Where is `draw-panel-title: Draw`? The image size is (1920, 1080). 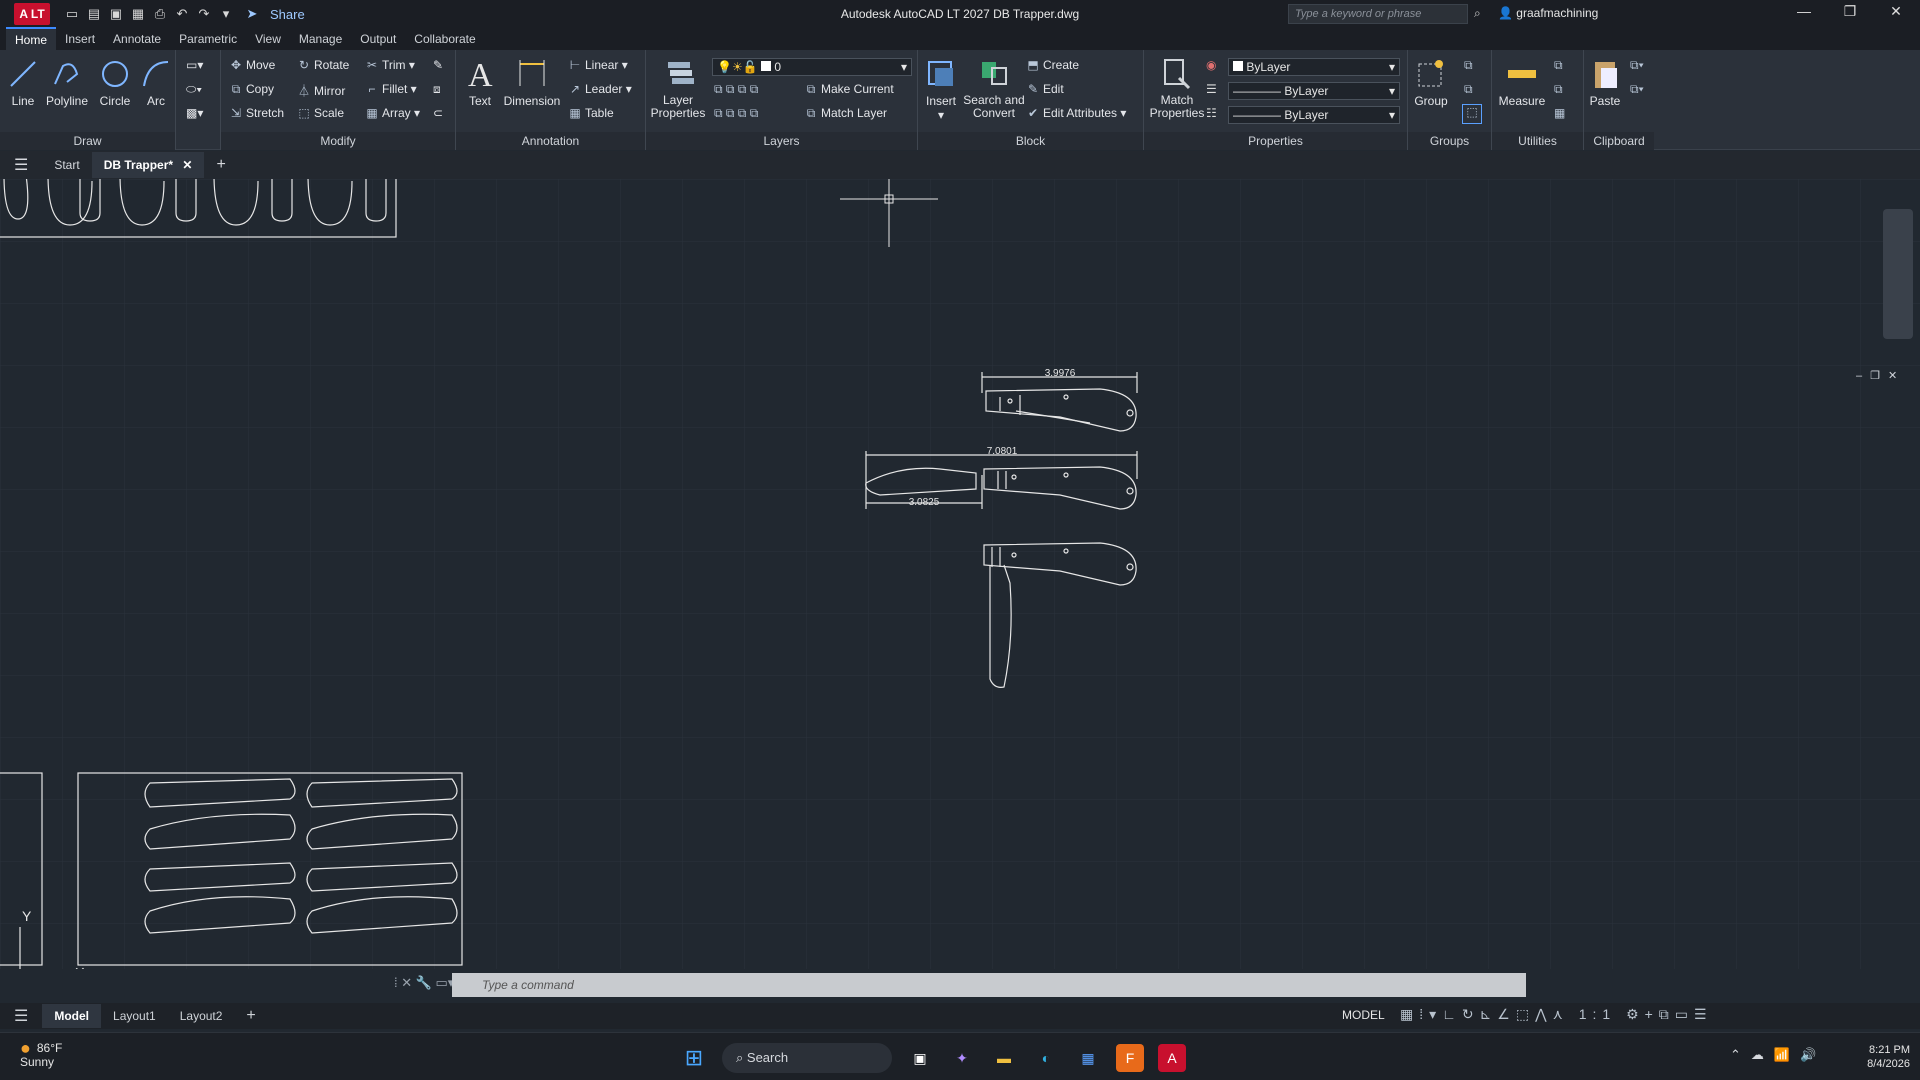 draw-panel-title: Draw is located at coordinates (87, 141).